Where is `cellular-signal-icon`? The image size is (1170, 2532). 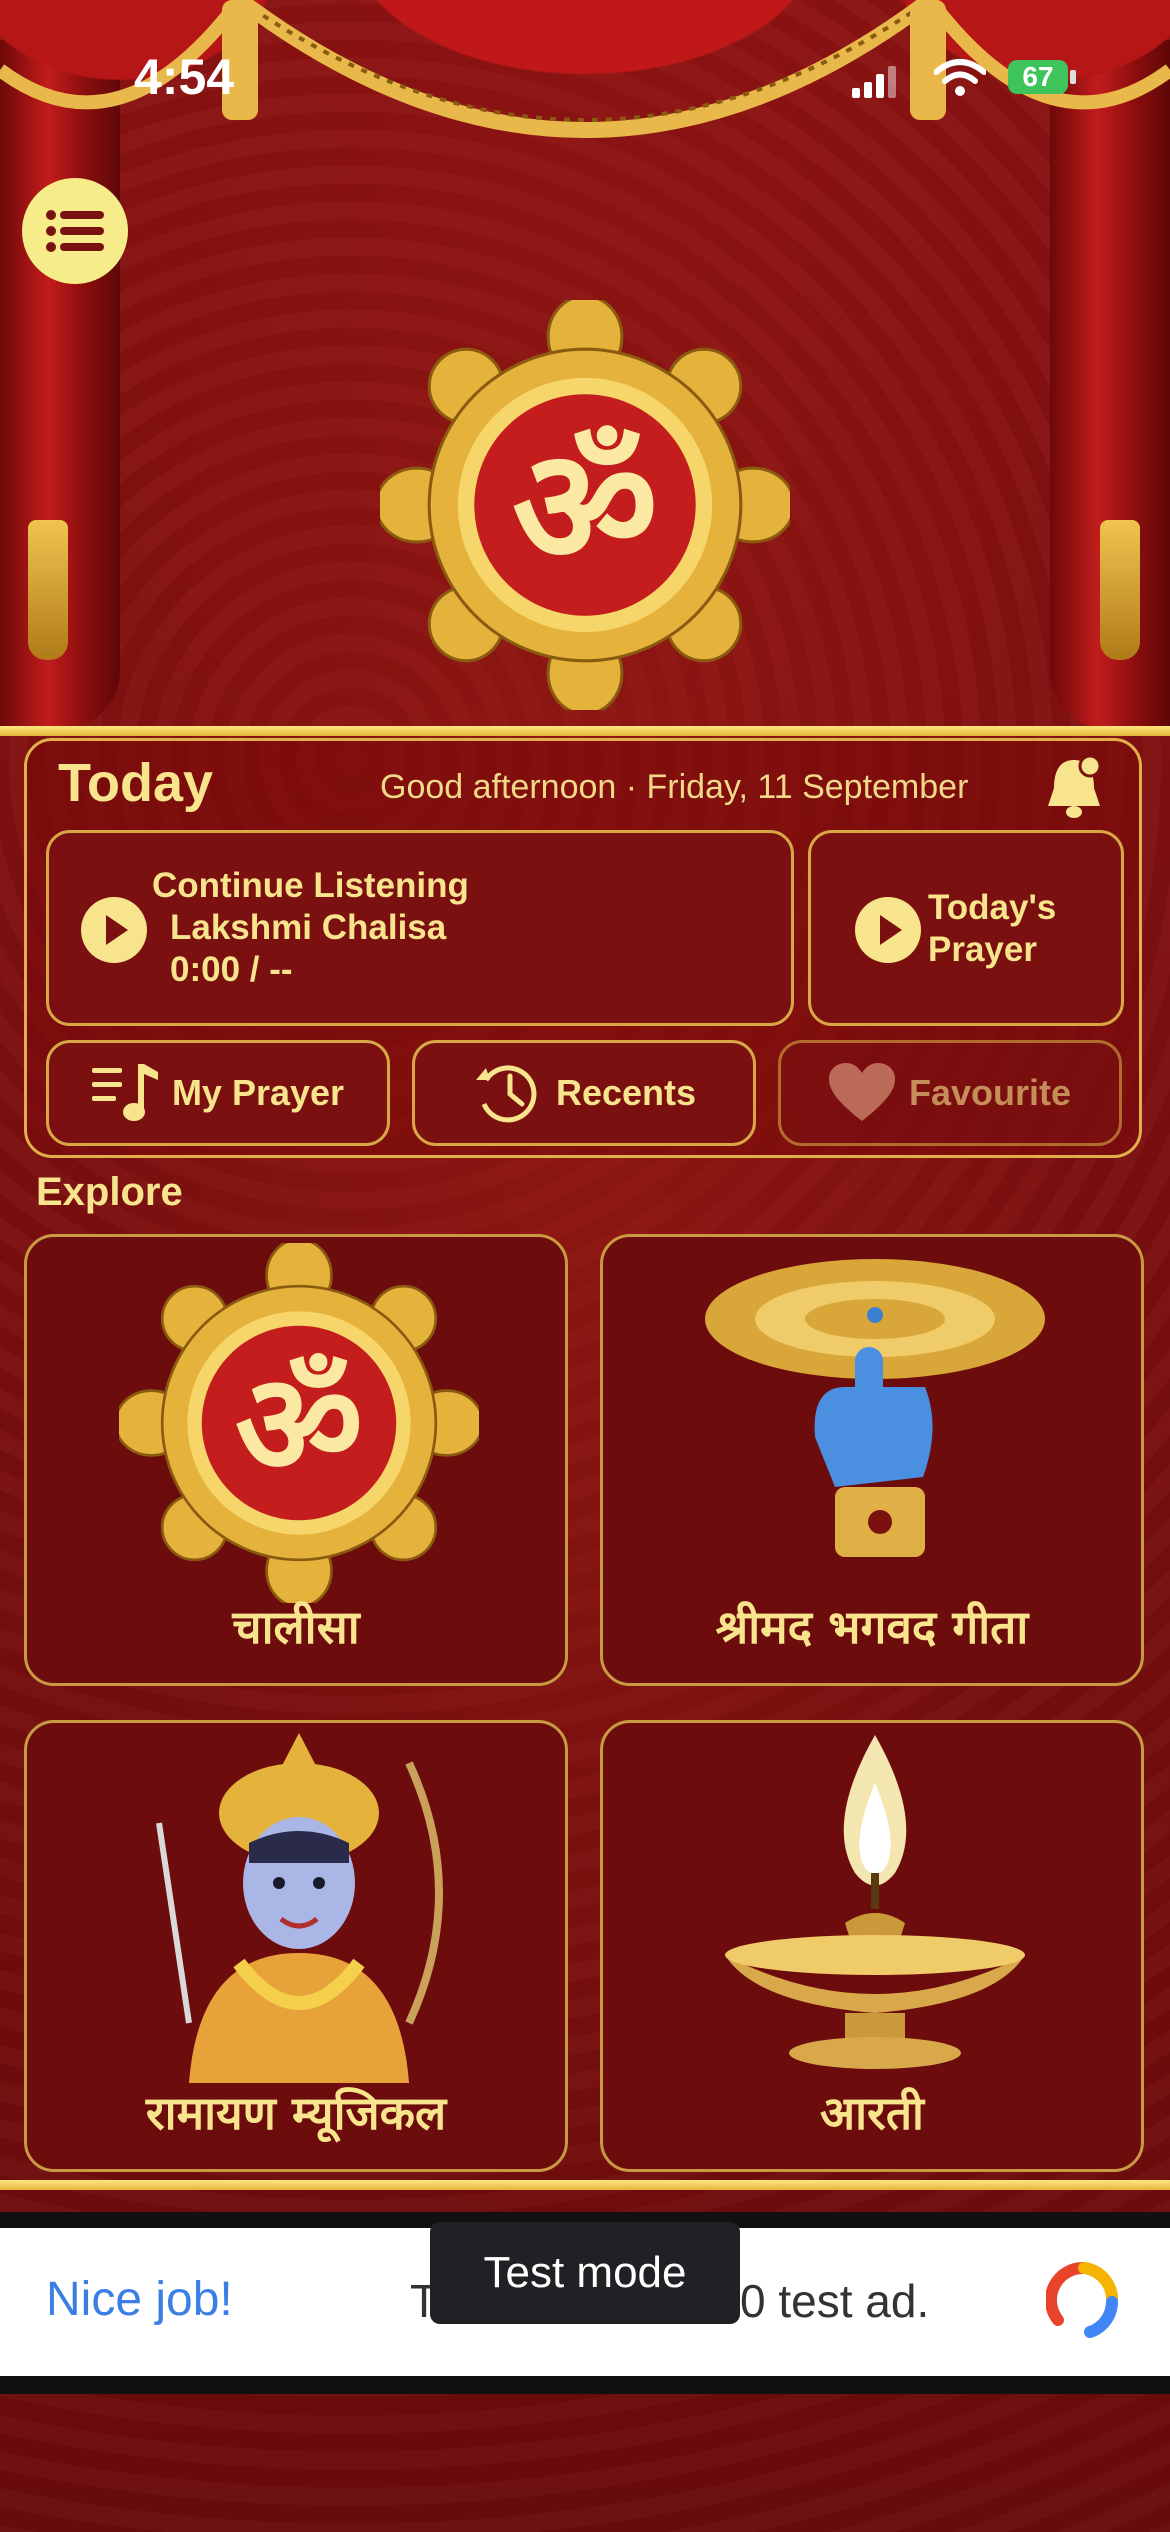 cellular-signal-icon is located at coordinates (874, 82).